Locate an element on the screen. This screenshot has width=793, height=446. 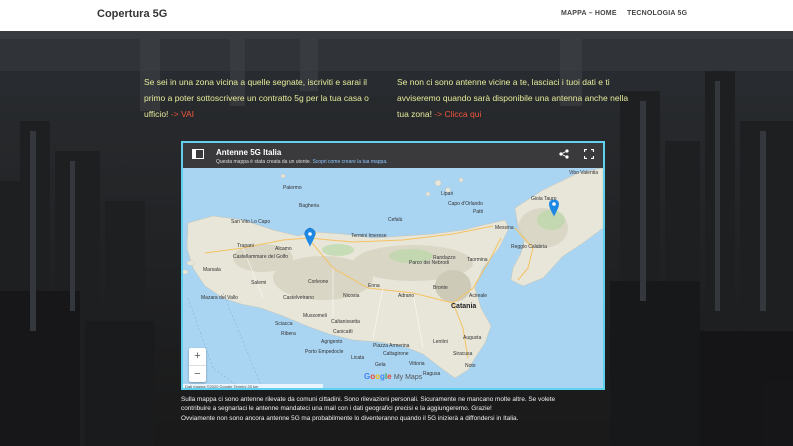
map-label: Alcamo is located at coordinates (283, 249).